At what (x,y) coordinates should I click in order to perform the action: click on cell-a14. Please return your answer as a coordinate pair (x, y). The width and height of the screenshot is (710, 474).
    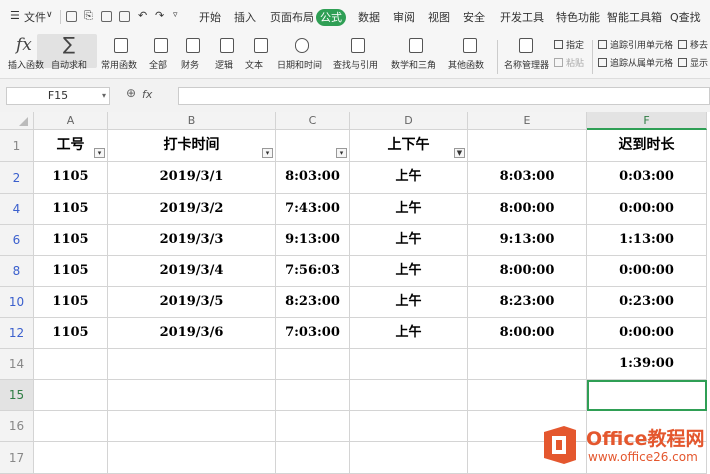
    Looking at the image, I should click on (71, 364).